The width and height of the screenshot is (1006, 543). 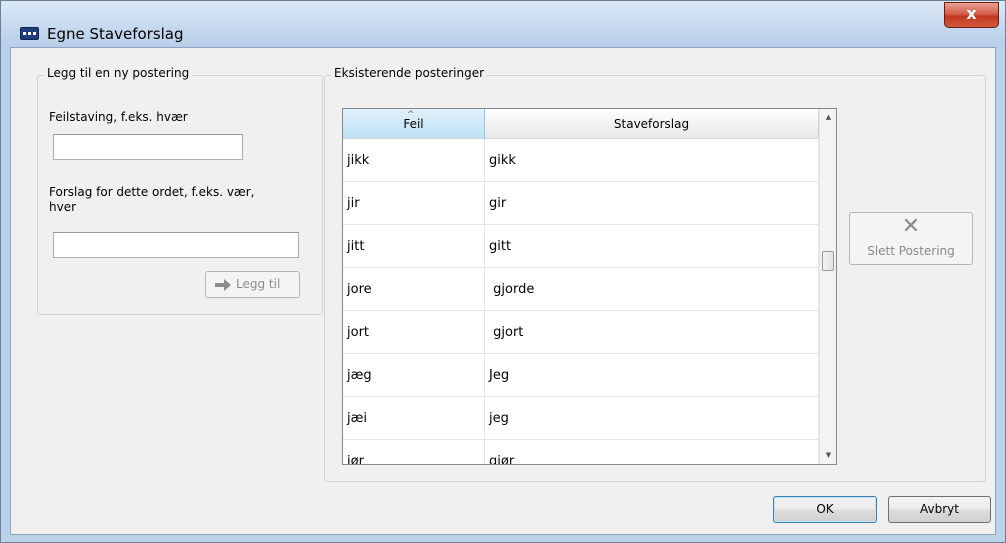 I want to click on ok-button: OK, so click(x=825, y=509).